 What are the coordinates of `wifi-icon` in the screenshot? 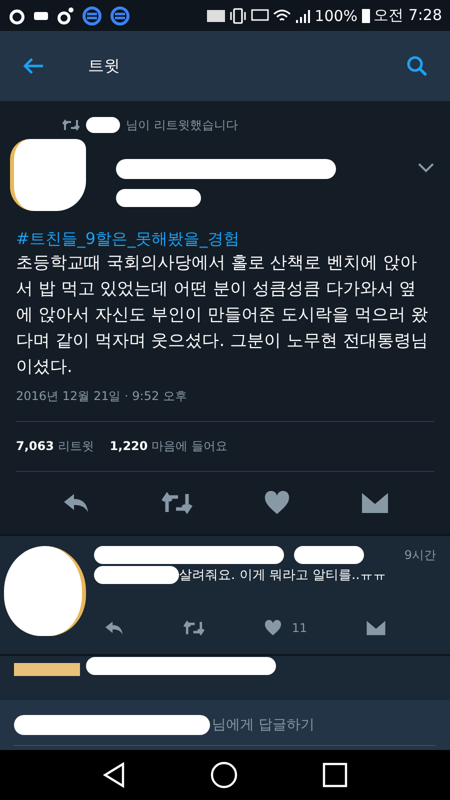 It's located at (281, 15).